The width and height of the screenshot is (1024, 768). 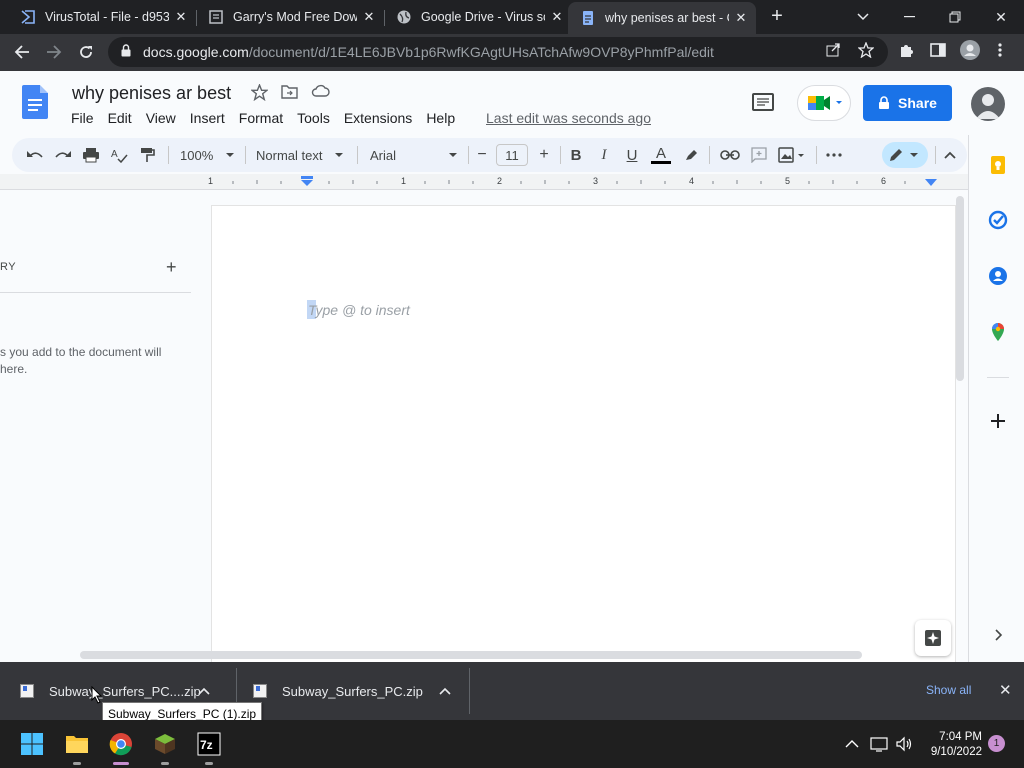 I want to click on star-icon, so click(x=259, y=94).